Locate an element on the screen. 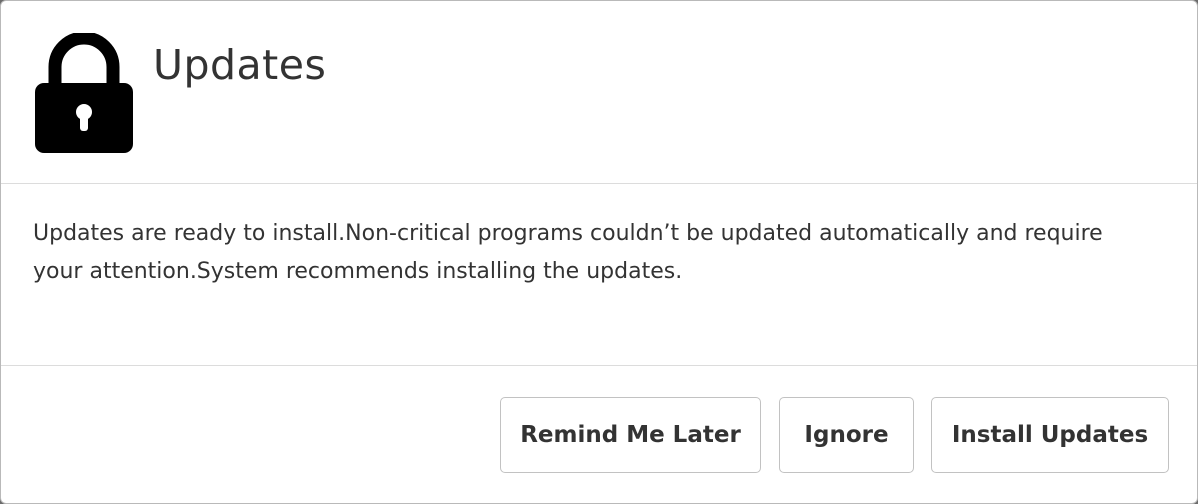 This screenshot has width=1198, height=504. dialog-title: Updates is located at coordinates (240, 65).